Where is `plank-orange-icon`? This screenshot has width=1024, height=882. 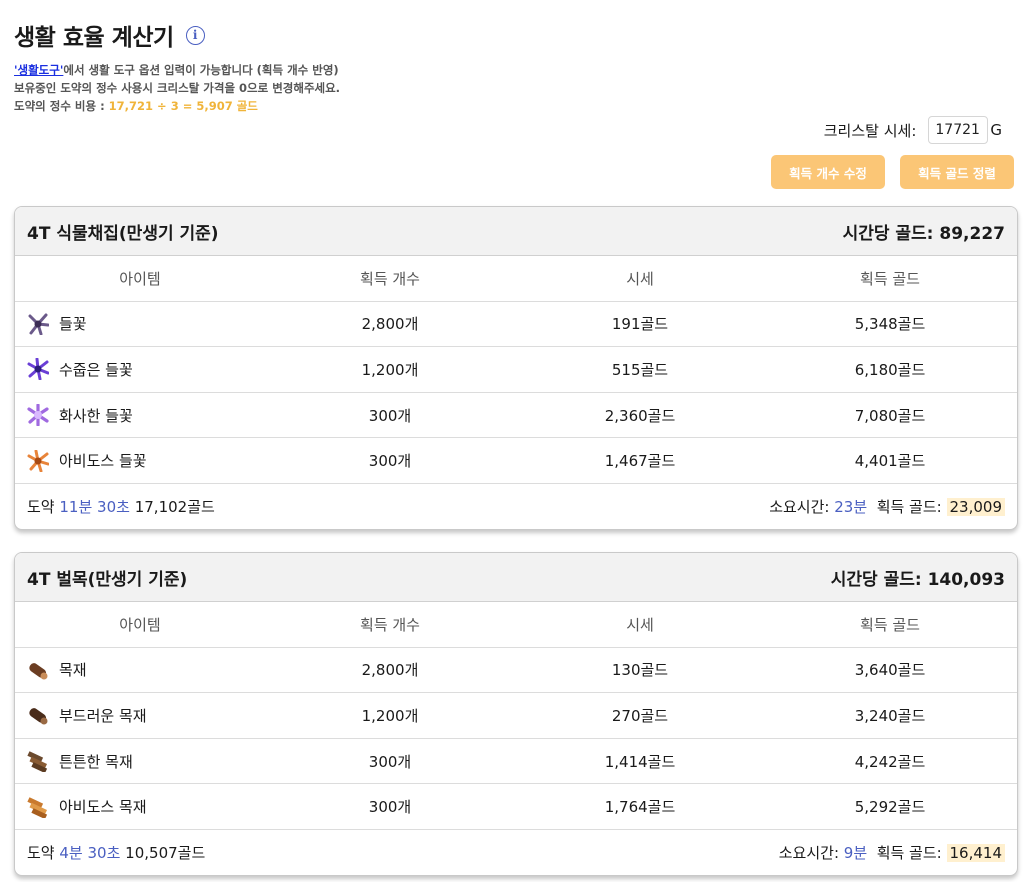 plank-orange-icon is located at coordinates (37, 807).